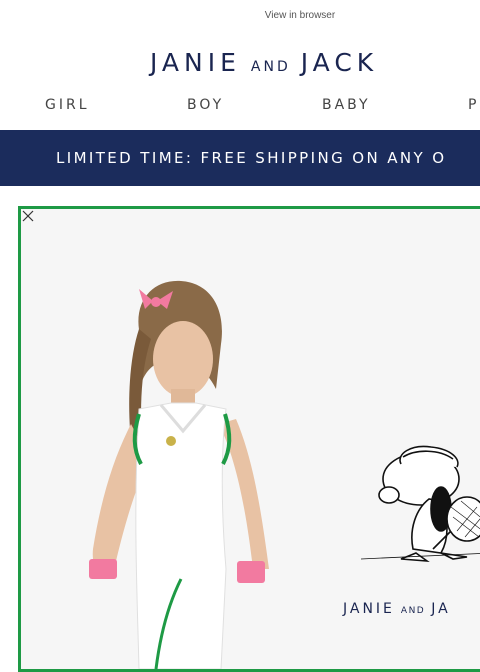 The image size is (480, 672). Describe the element at coordinates (397, 607) in the screenshot. I see `hero-brand-logo: JANIE AND JA` at that location.